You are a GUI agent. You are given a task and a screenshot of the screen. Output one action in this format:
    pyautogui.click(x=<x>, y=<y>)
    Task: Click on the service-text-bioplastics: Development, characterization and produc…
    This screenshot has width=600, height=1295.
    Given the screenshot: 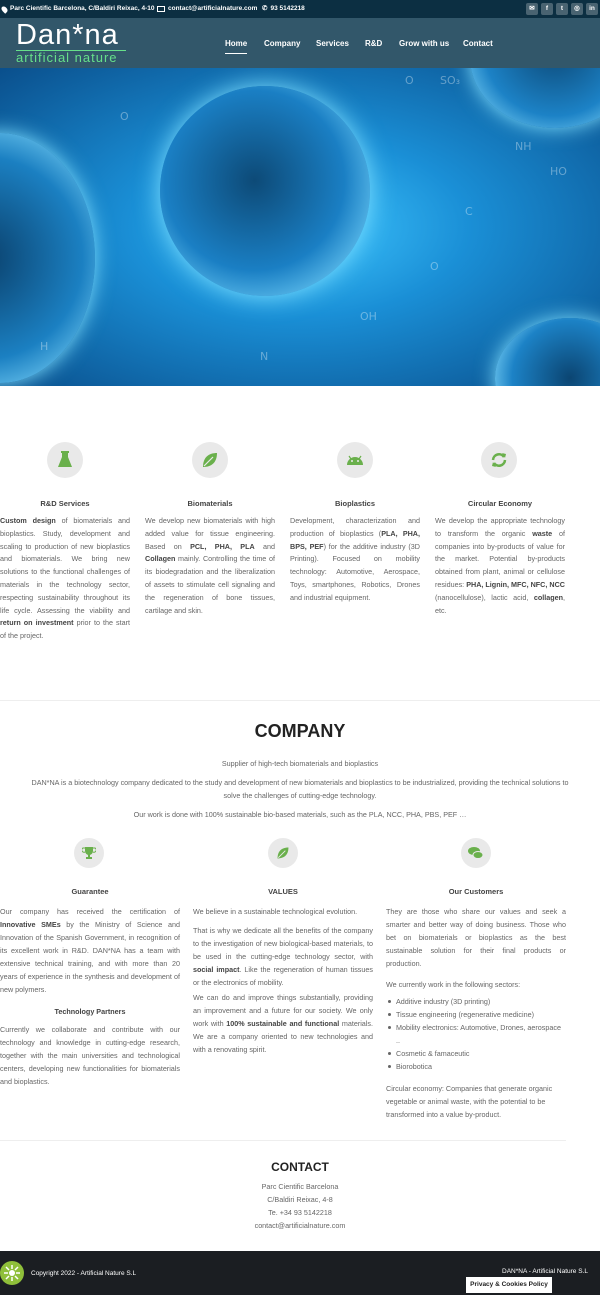 What is the action you would take?
    pyautogui.click(x=355, y=559)
    